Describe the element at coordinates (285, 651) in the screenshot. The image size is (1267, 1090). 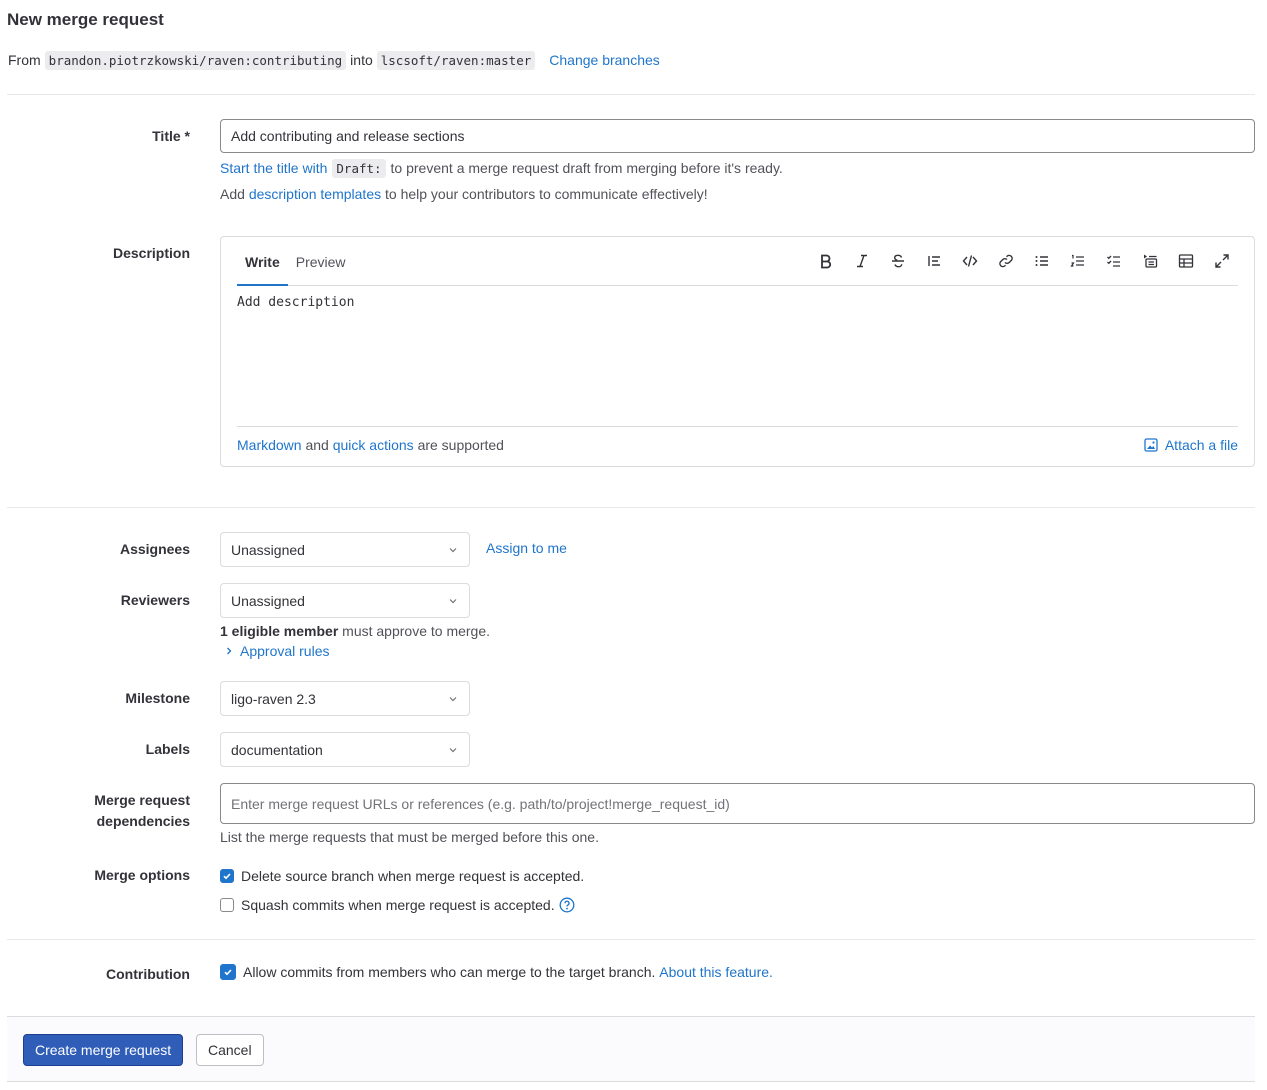
I see `approval-rules-label: Approval rules` at that location.